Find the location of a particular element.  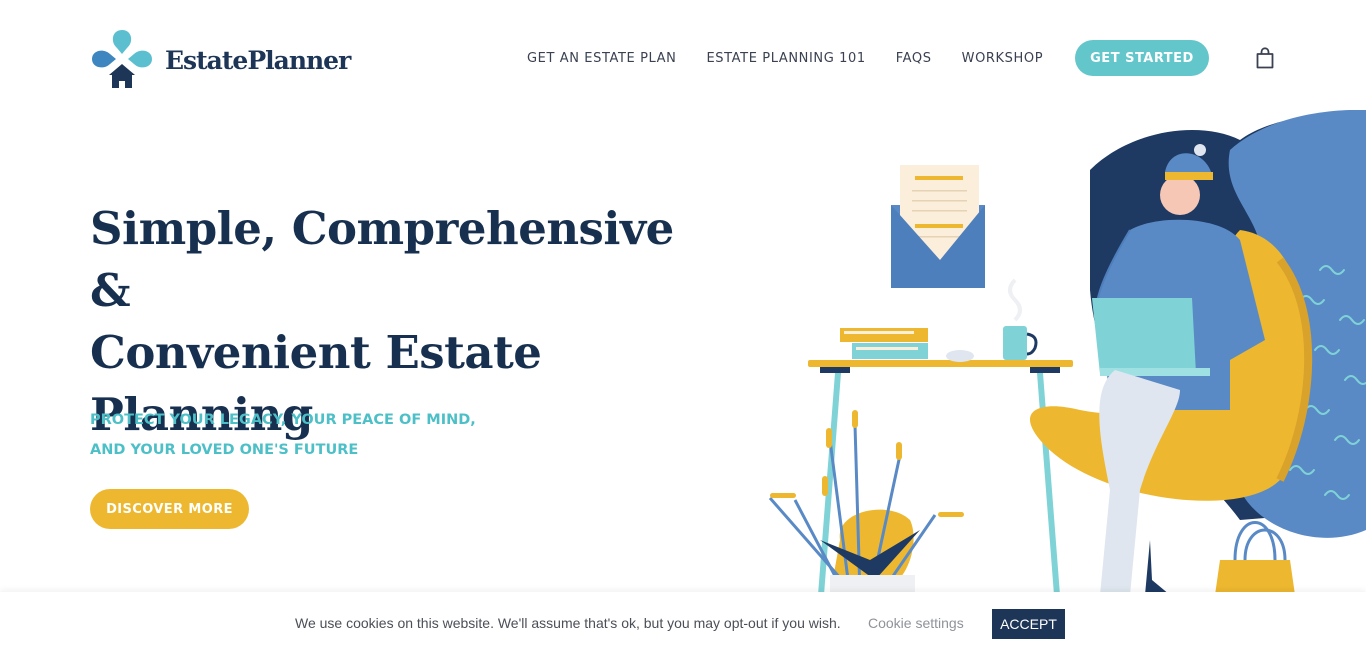

nav-item-workshop: WORKSHOP is located at coordinates (1003, 58).